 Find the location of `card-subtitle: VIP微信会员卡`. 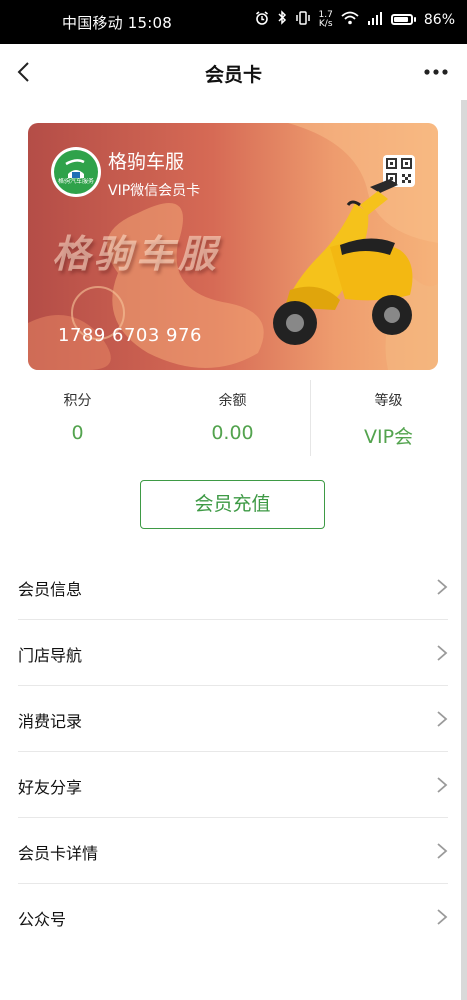

card-subtitle: VIP微信会员卡 is located at coordinates (154, 191).